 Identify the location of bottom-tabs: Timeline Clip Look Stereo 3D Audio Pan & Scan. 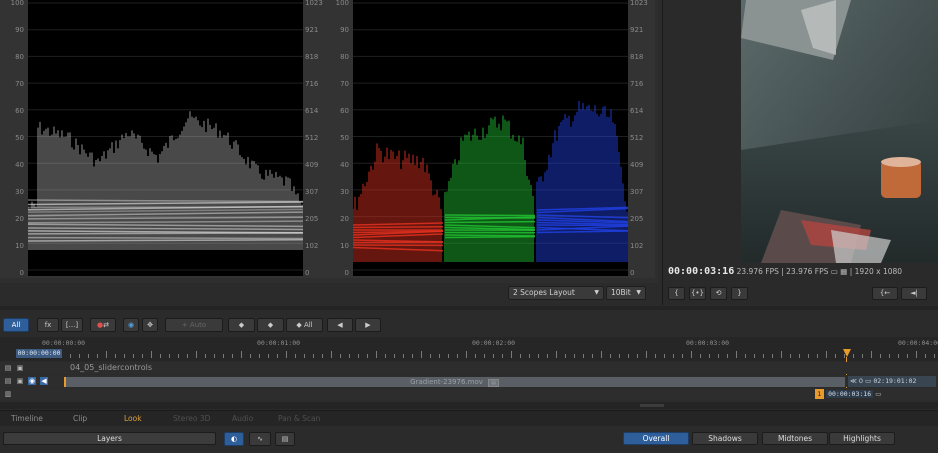
(469, 418).